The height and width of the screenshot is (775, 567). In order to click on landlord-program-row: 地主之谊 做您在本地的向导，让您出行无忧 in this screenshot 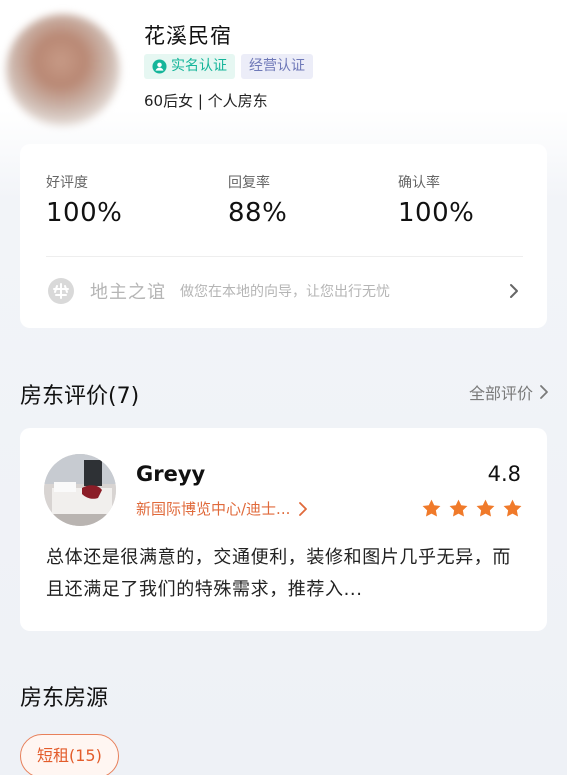, I will do `click(284, 291)`.